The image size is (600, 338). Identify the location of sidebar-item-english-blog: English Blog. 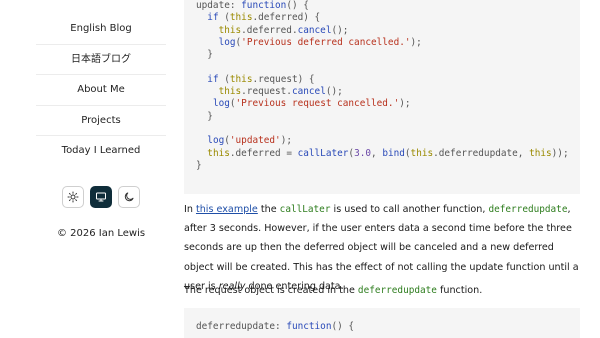
(101, 29).